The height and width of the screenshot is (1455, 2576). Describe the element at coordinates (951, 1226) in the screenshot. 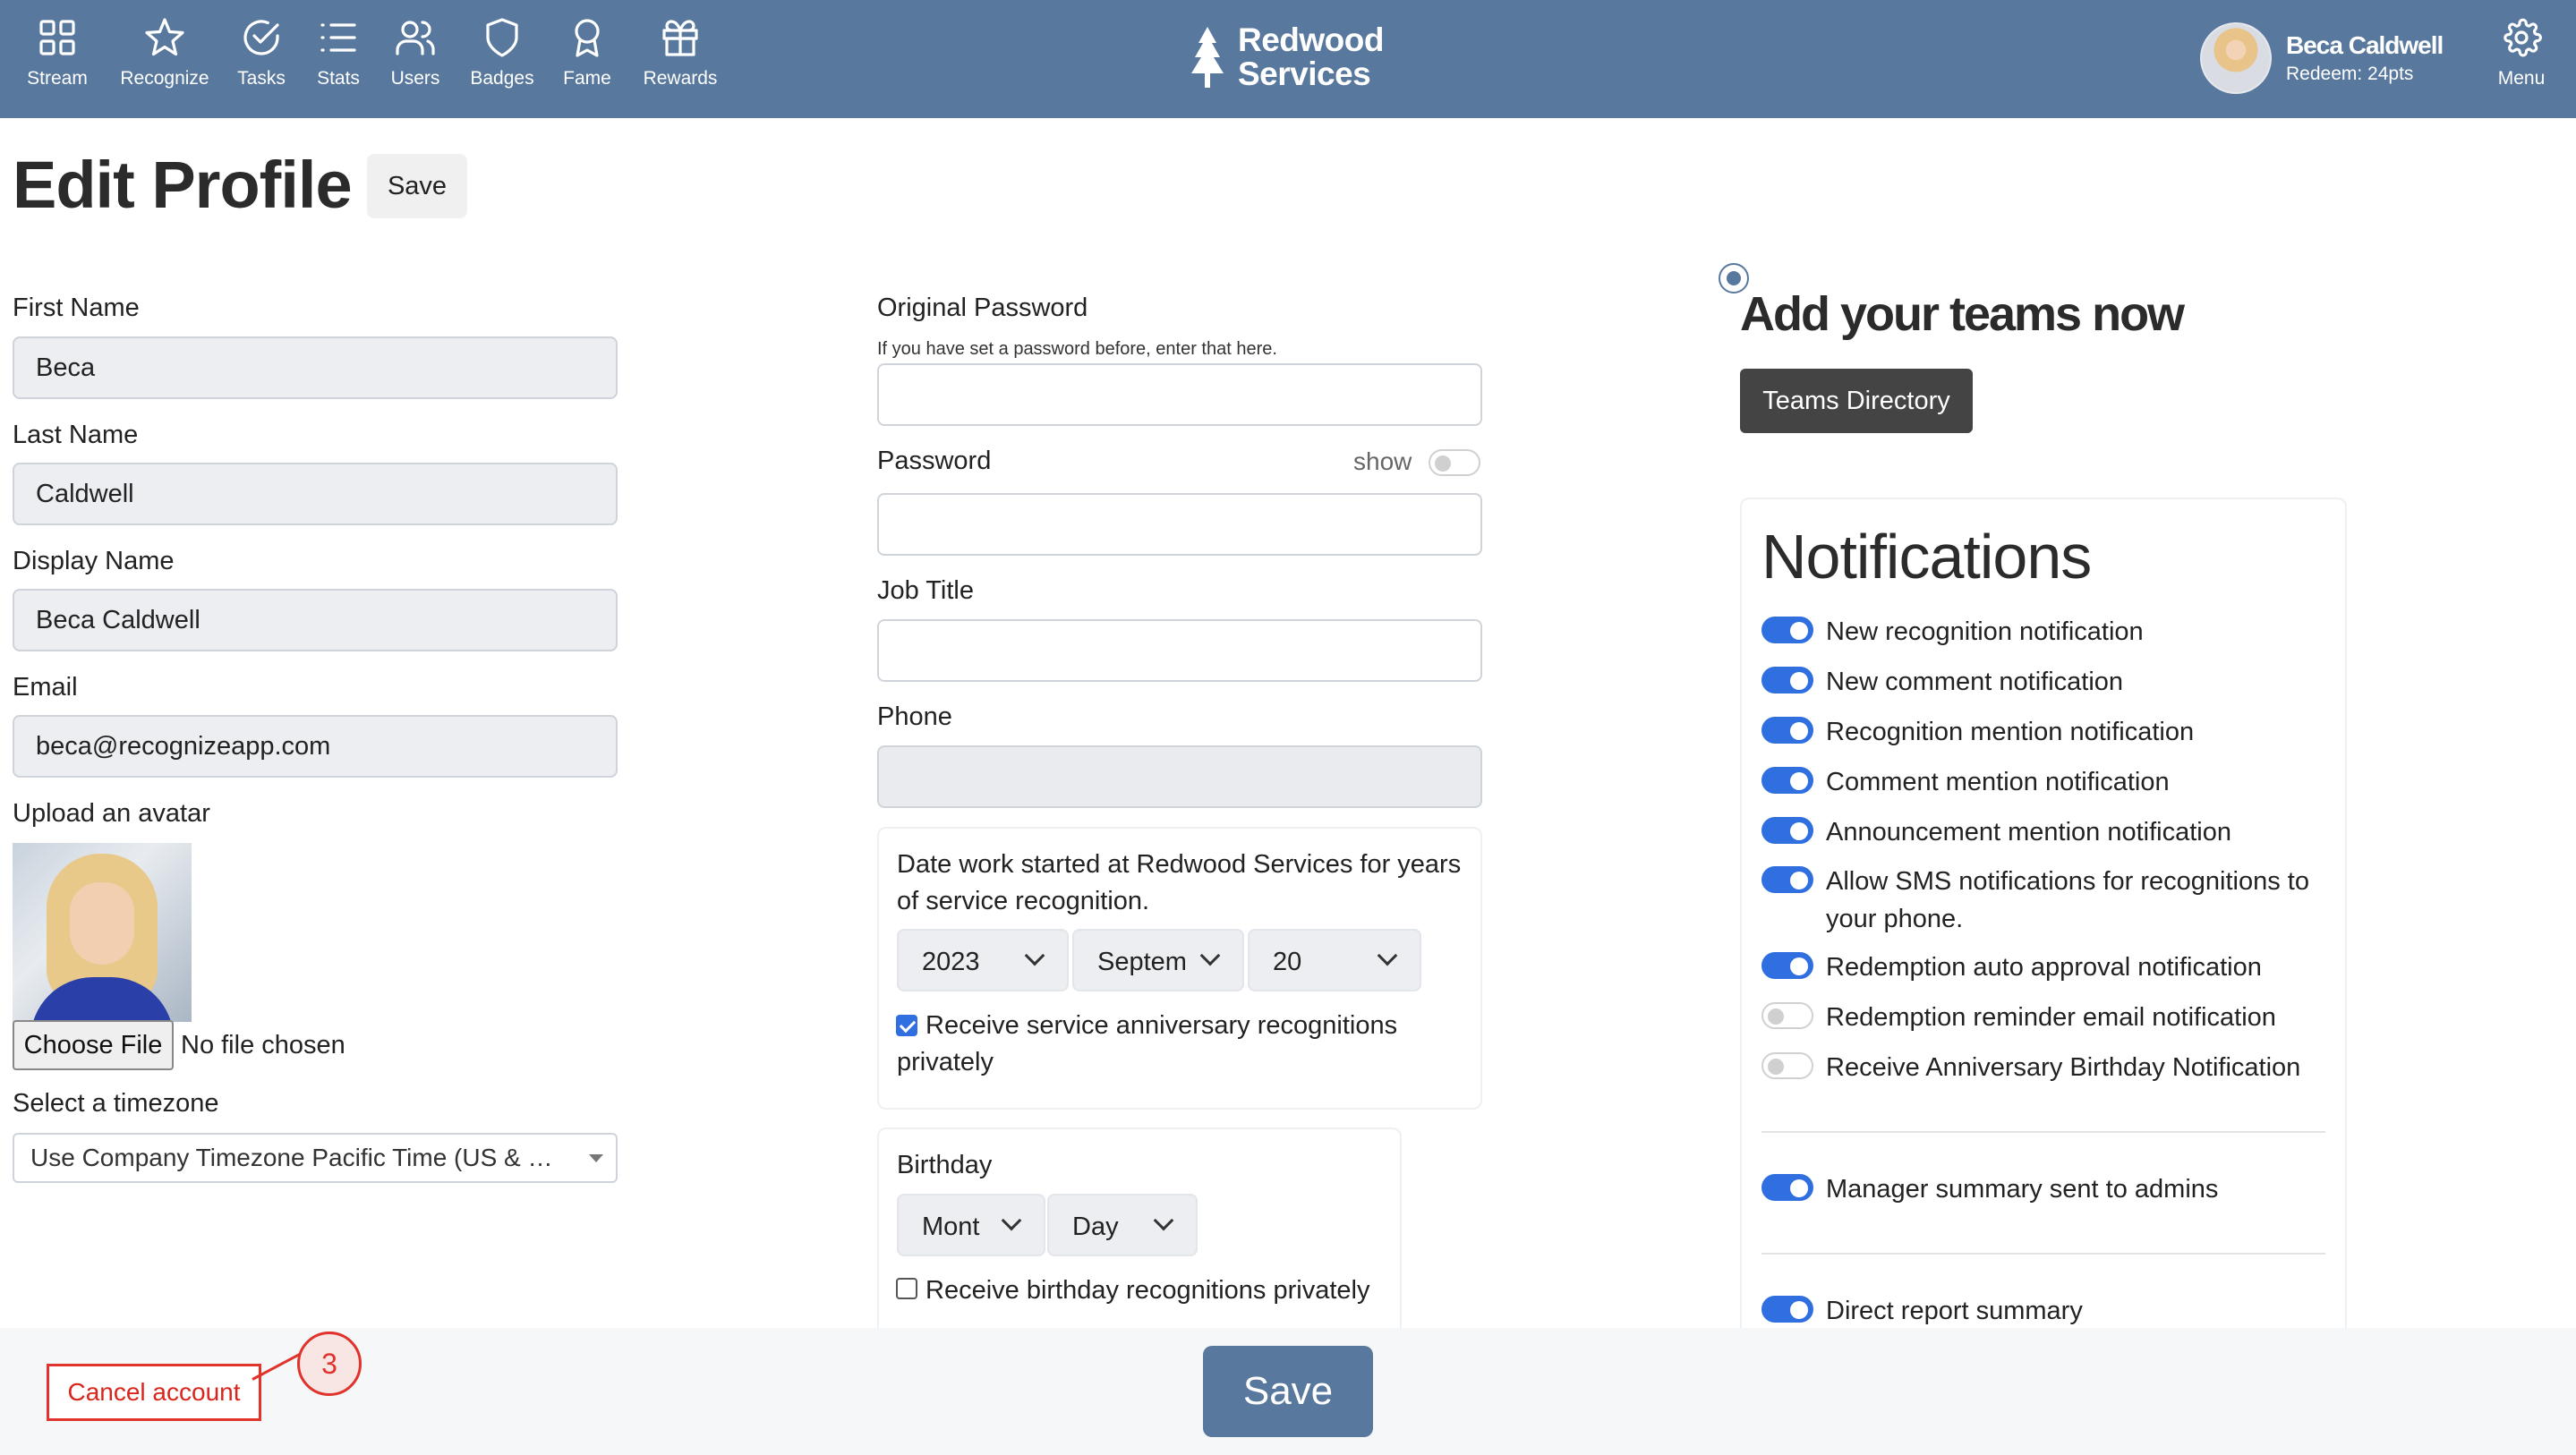

I see `birthday-month-value: Mont` at that location.